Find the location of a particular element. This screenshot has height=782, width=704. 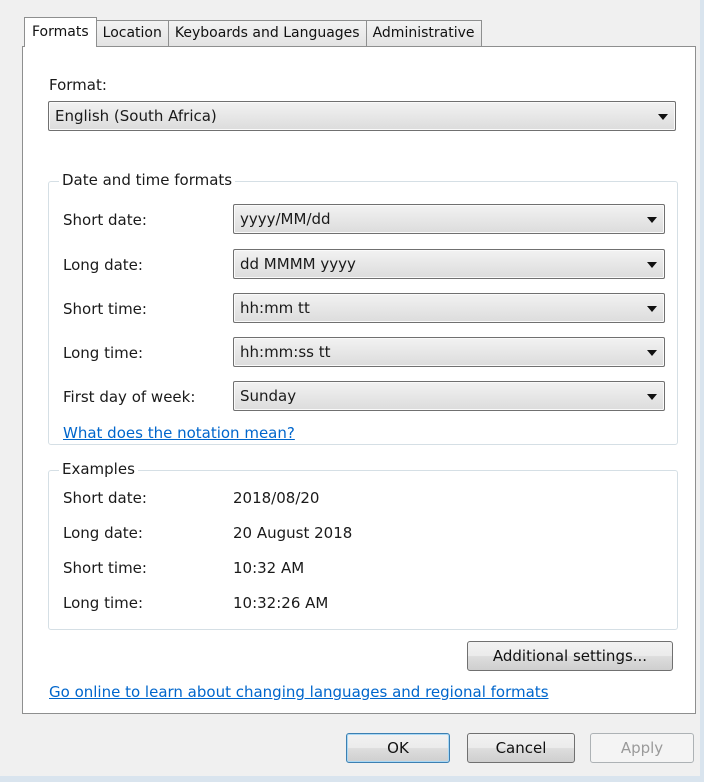

long-time-label: Long time: is located at coordinates (103, 353).